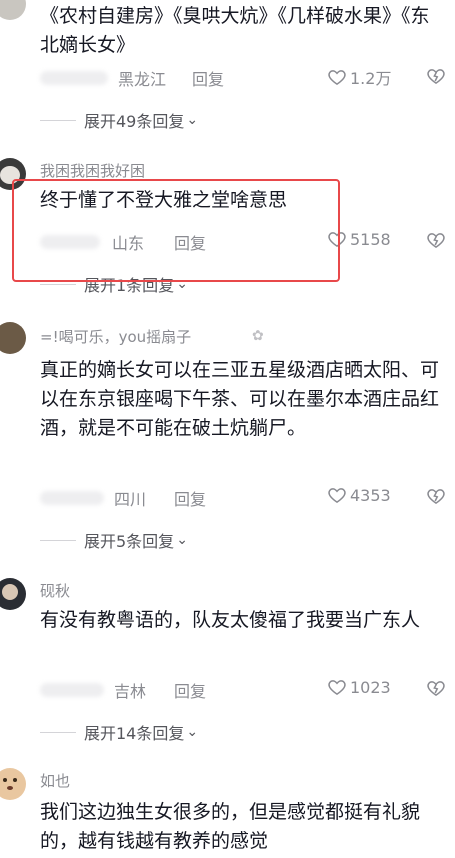 The image size is (455, 858). What do you see at coordinates (230, 826) in the screenshot?
I see `comment-text: 我们这边独生女很多的，但是感觉都挺有礼貌的，越有钱越有教养的感觉` at bounding box center [230, 826].